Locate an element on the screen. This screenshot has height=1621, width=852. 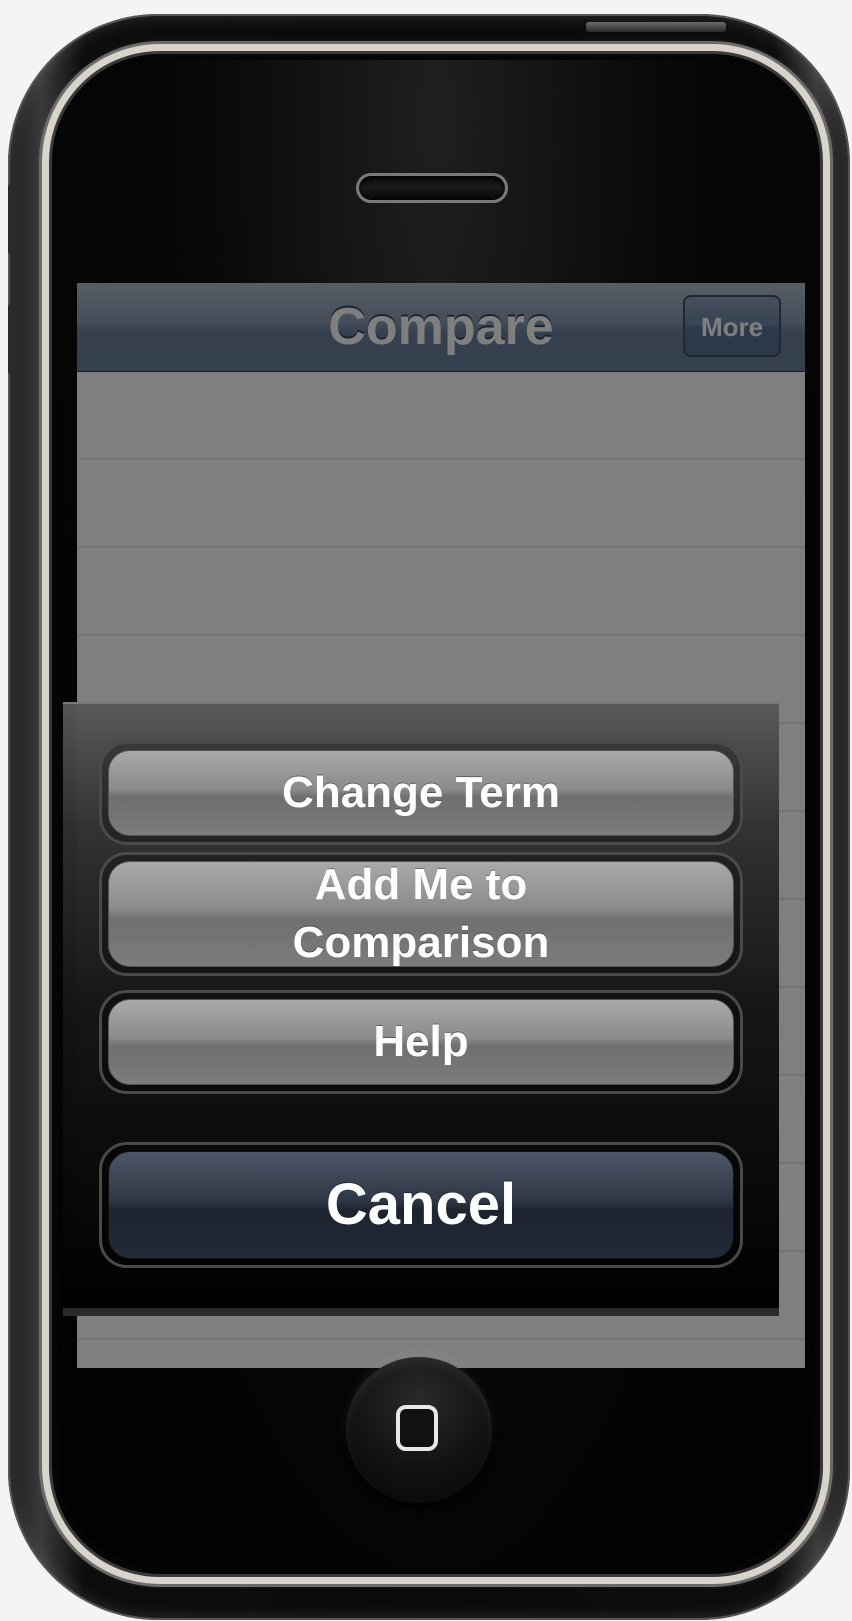
add-me-to-comparison-label: Add Me to Comparison is located at coordinates (421, 913).